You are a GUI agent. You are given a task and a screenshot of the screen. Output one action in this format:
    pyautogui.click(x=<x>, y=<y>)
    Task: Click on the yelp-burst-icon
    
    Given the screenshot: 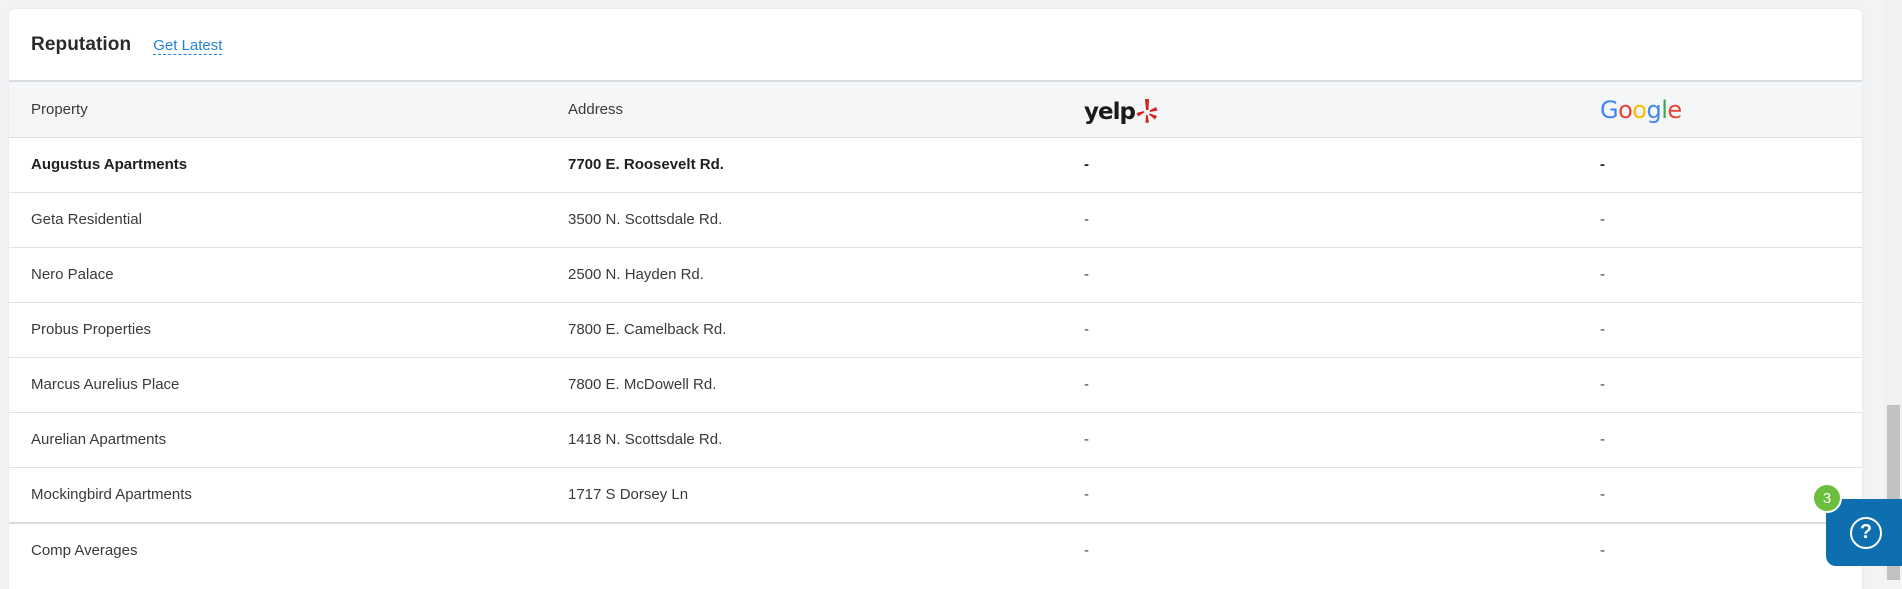 What is the action you would take?
    pyautogui.click(x=1147, y=111)
    